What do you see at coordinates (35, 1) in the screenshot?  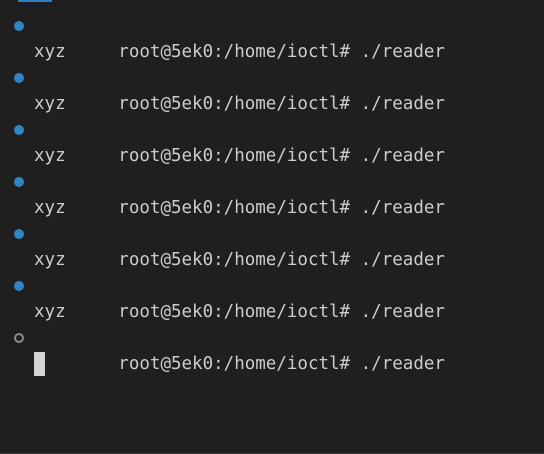 I see `active-tab-indicator` at bounding box center [35, 1].